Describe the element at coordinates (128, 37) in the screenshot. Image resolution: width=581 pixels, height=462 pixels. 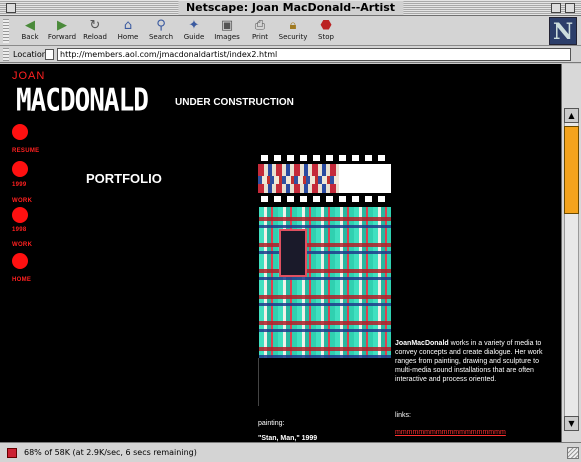
I see `home-label: Home` at that location.